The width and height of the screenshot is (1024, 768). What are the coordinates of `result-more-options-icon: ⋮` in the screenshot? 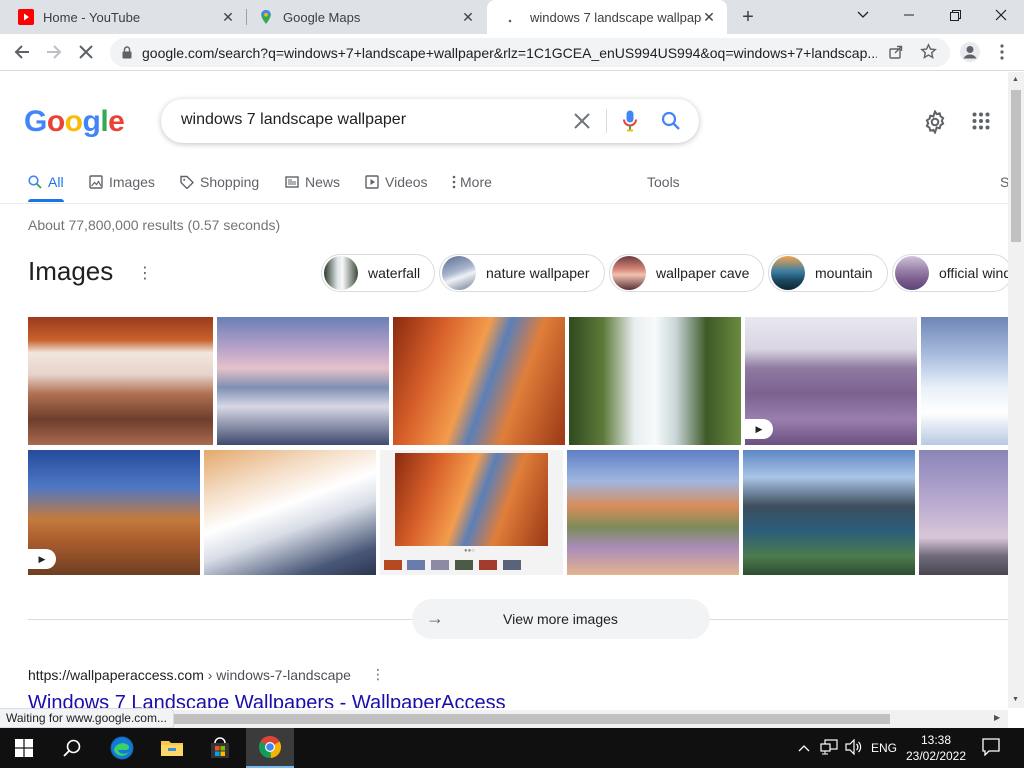 It's located at (378, 674).